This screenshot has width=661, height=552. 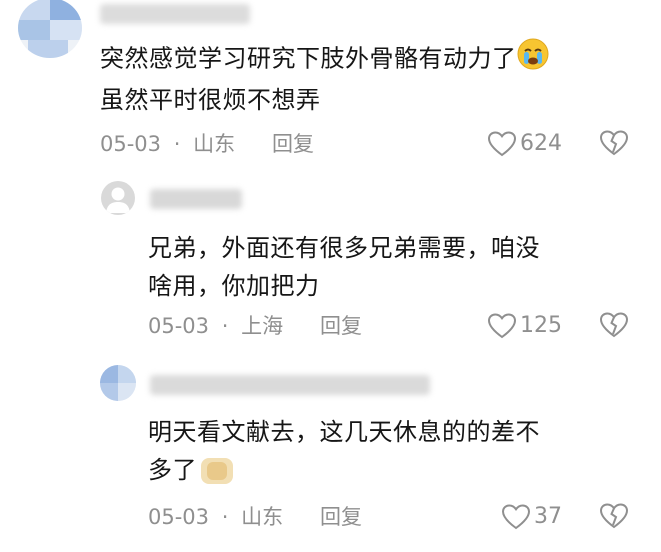 I want to click on comment-text-line2: 虽然平时很烦不想弄, so click(x=210, y=100).